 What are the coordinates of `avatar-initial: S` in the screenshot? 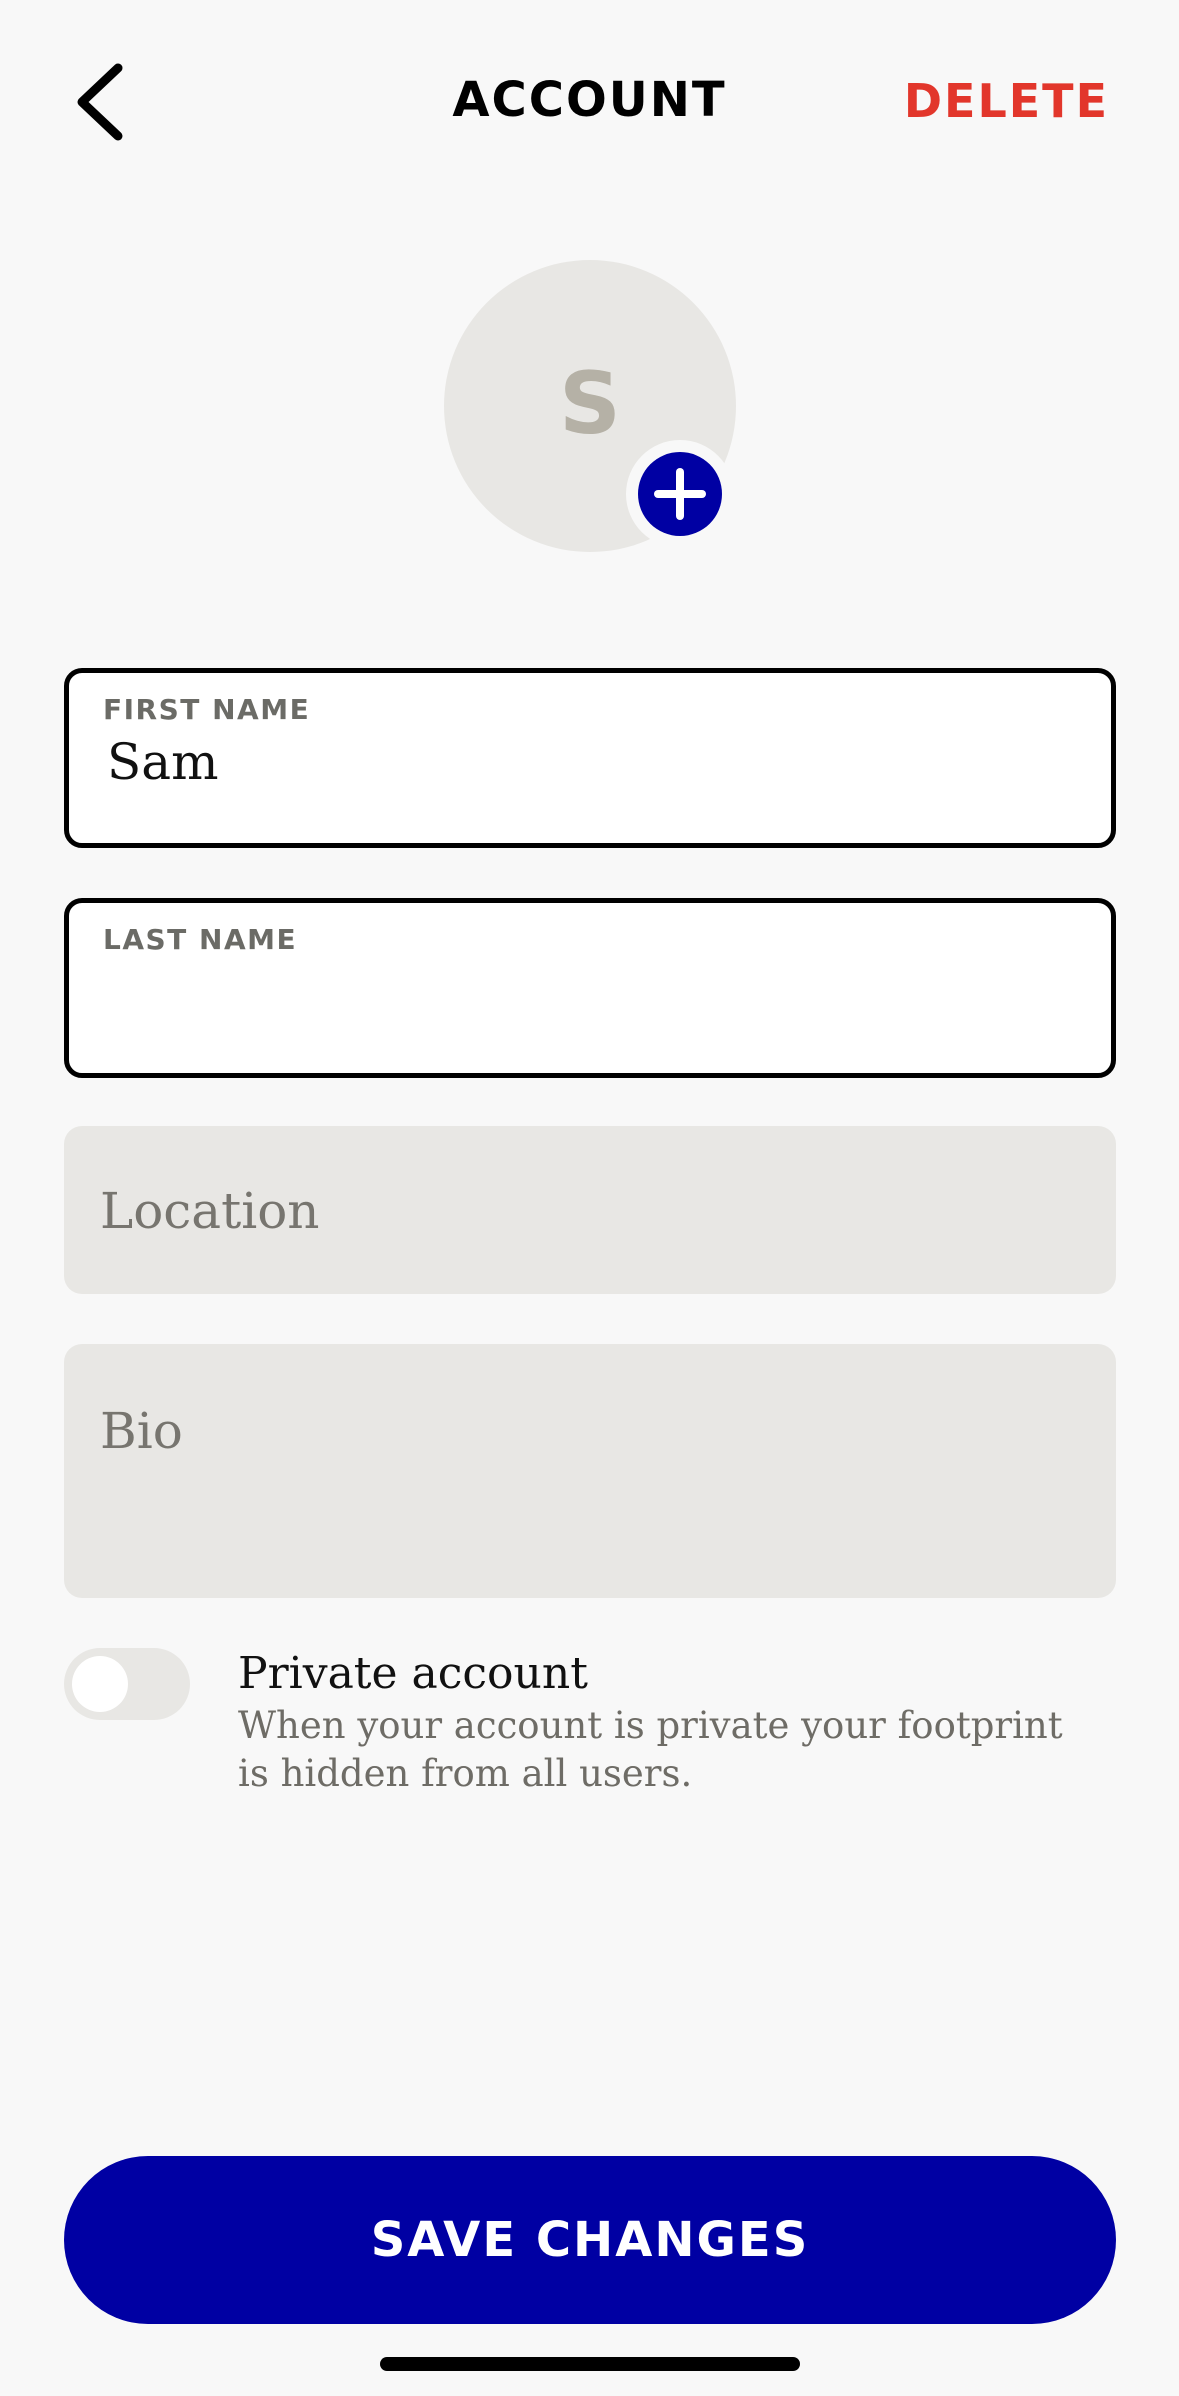 It's located at (590, 404).